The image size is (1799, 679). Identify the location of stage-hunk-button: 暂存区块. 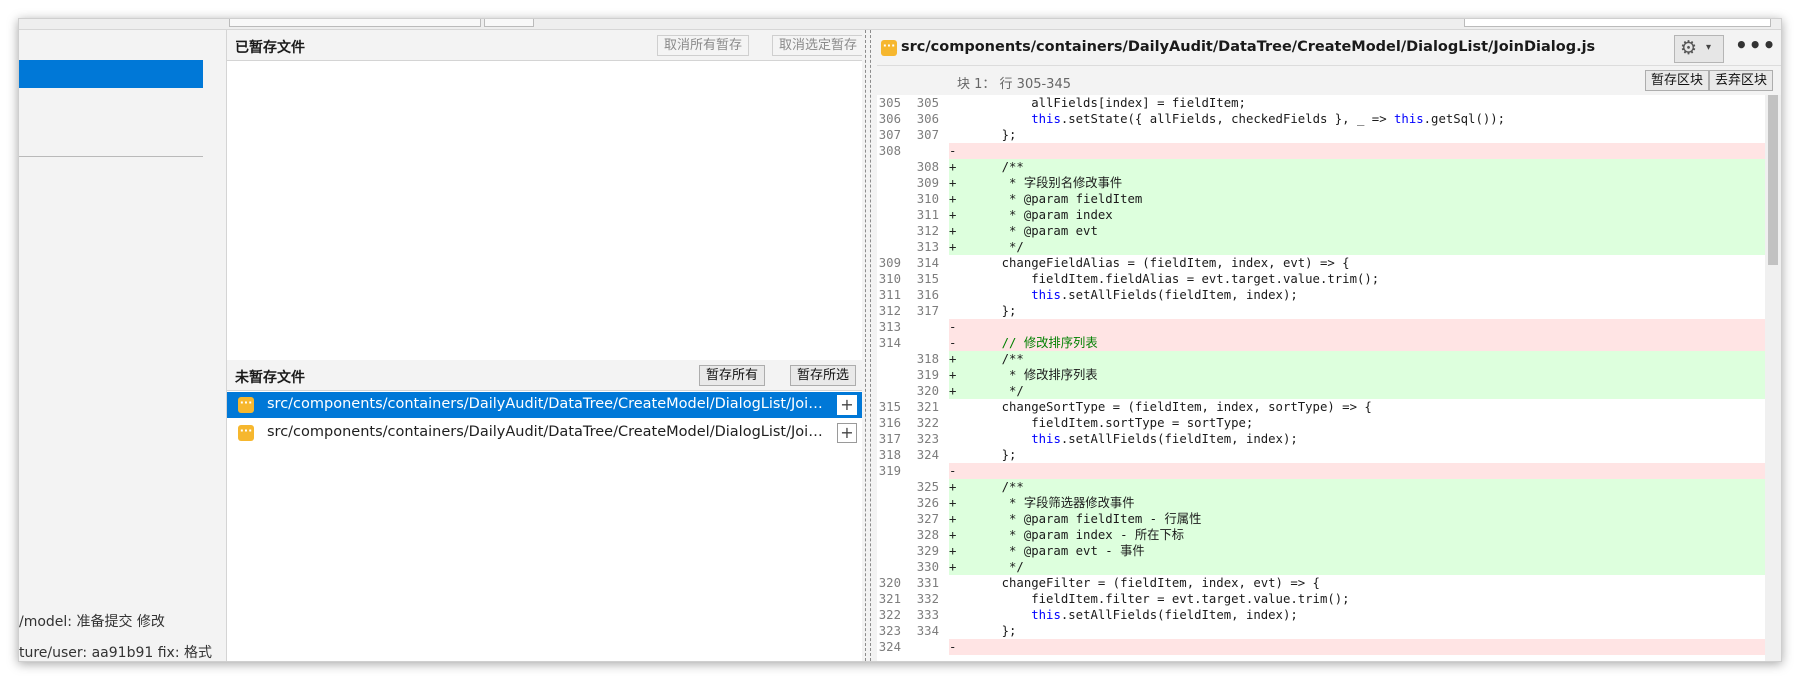
(1677, 80).